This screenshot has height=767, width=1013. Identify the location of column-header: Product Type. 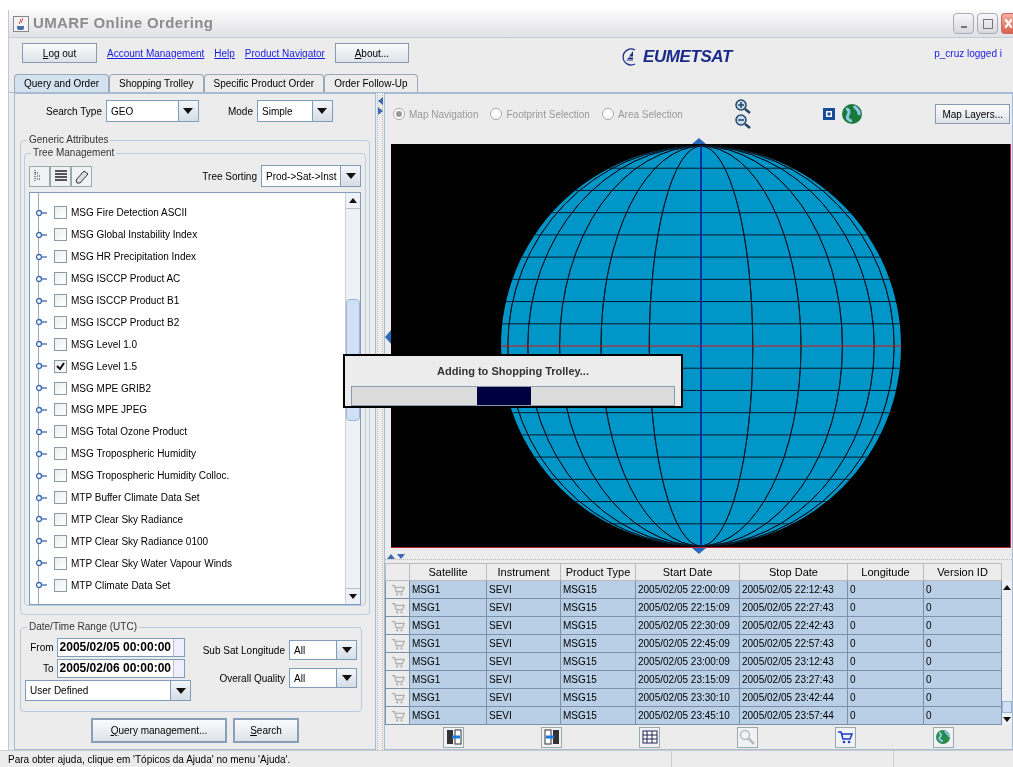
(598, 572).